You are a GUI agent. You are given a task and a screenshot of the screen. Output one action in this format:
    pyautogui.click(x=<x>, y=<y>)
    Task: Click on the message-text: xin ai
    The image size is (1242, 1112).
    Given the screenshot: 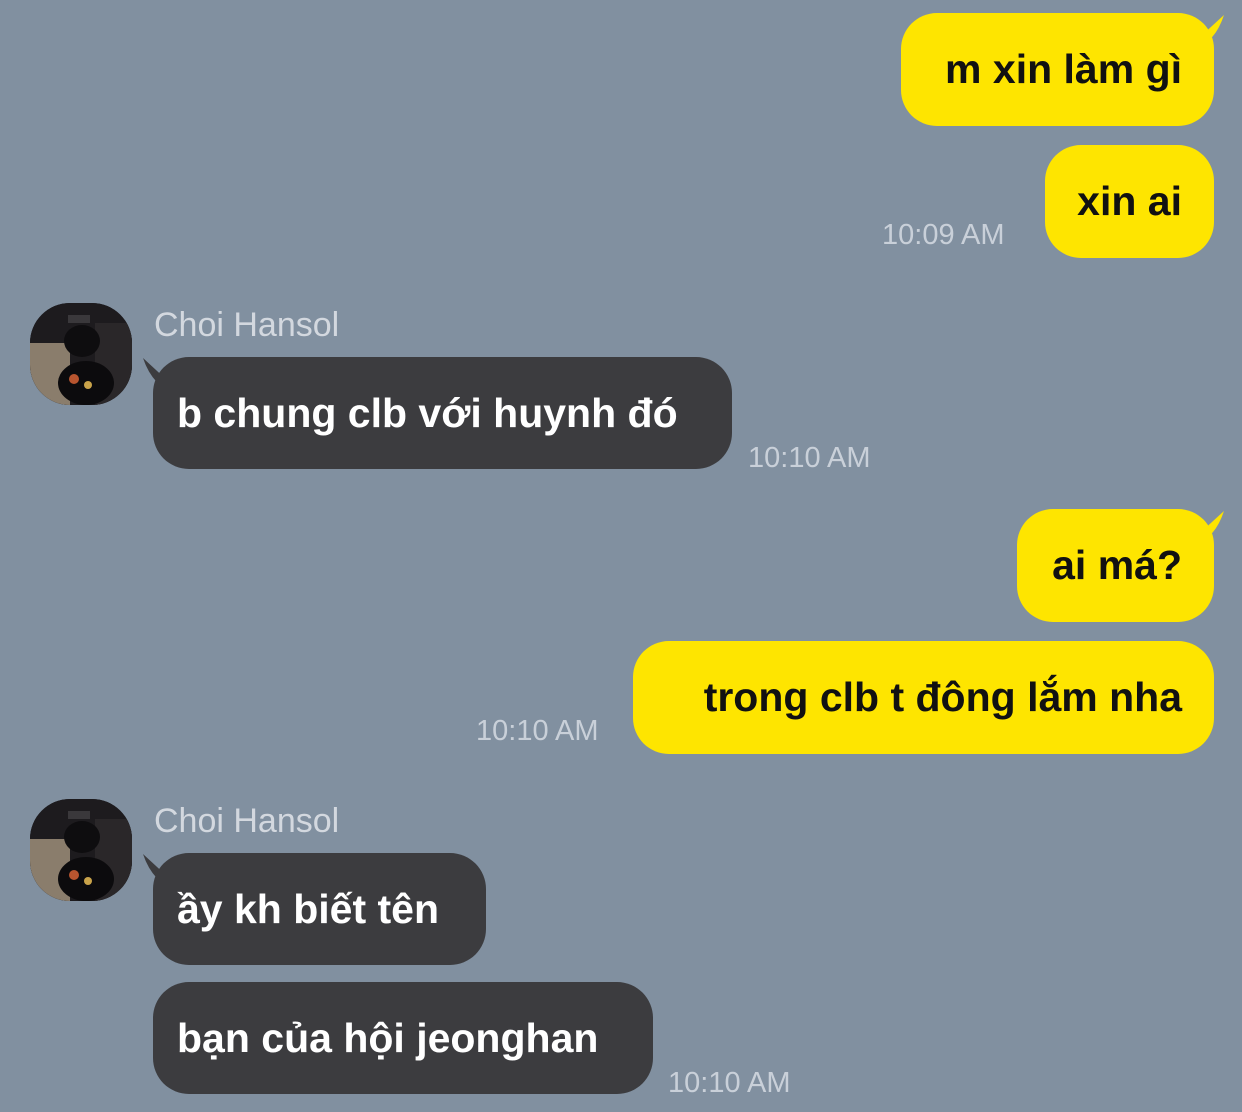 What is the action you would take?
    pyautogui.click(x=1129, y=201)
    